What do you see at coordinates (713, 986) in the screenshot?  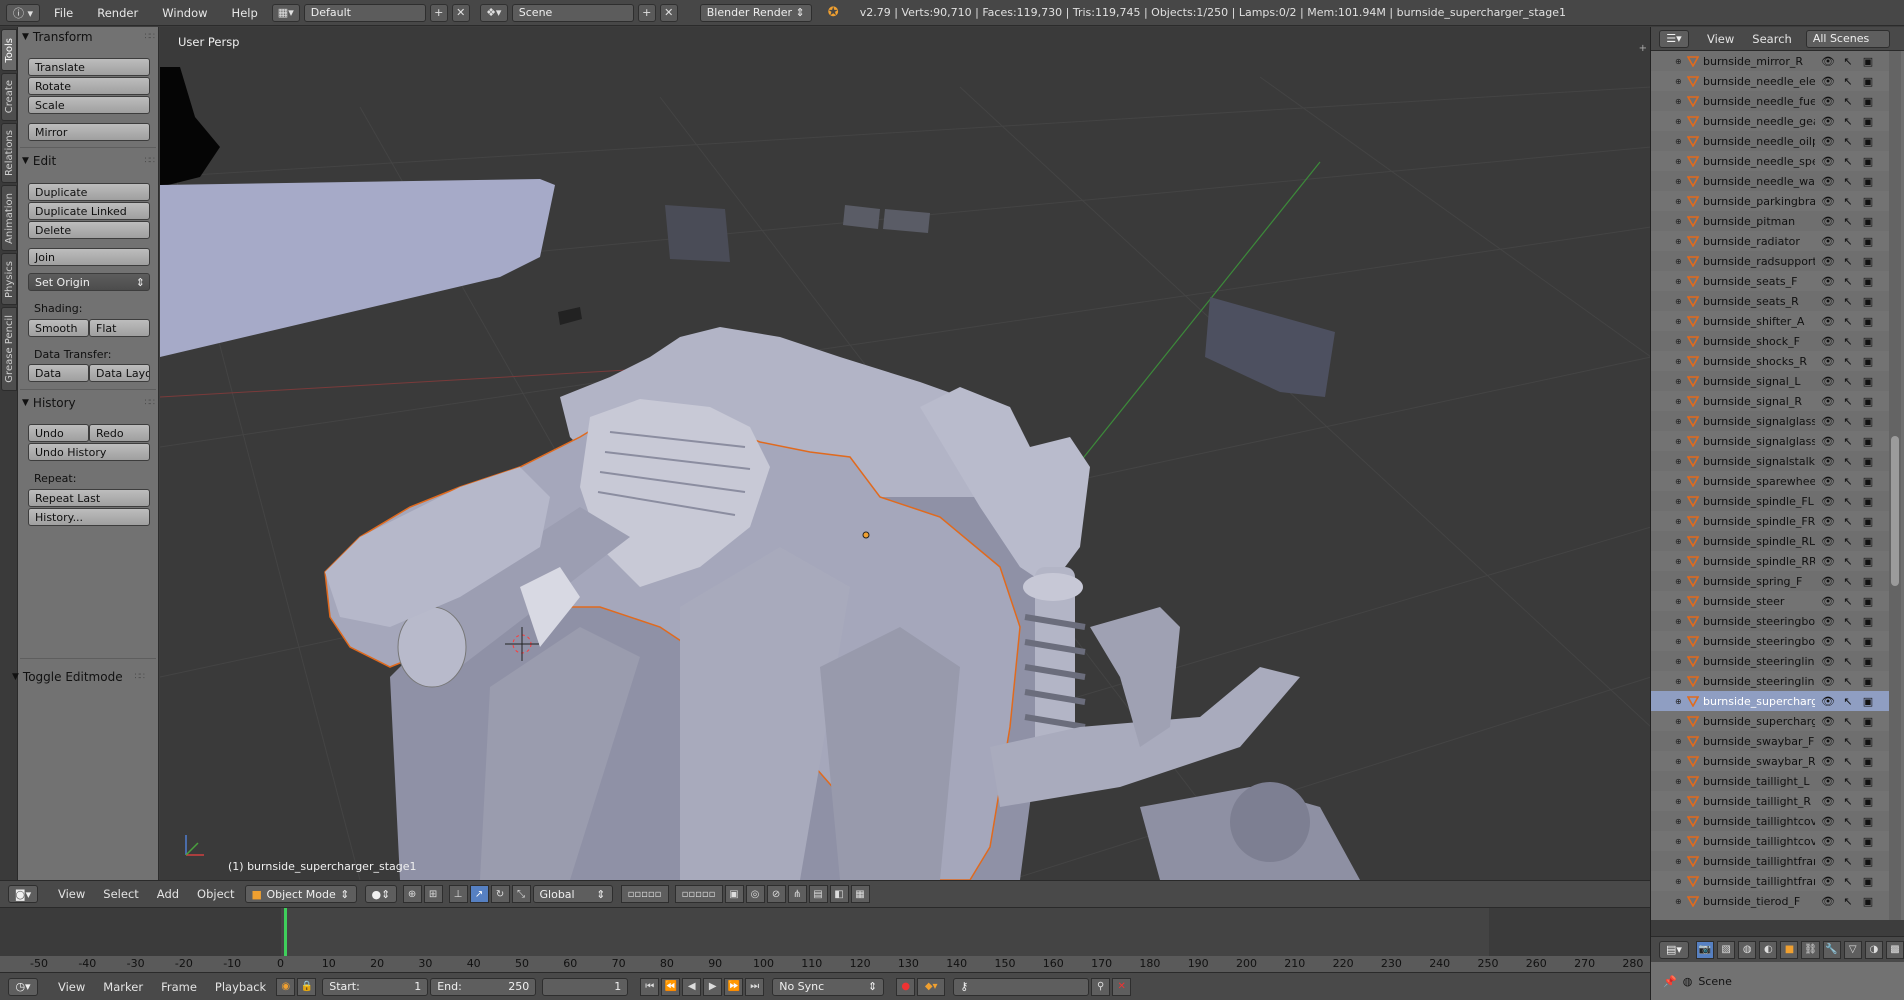 I see `play-icon: ▶` at bounding box center [713, 986].